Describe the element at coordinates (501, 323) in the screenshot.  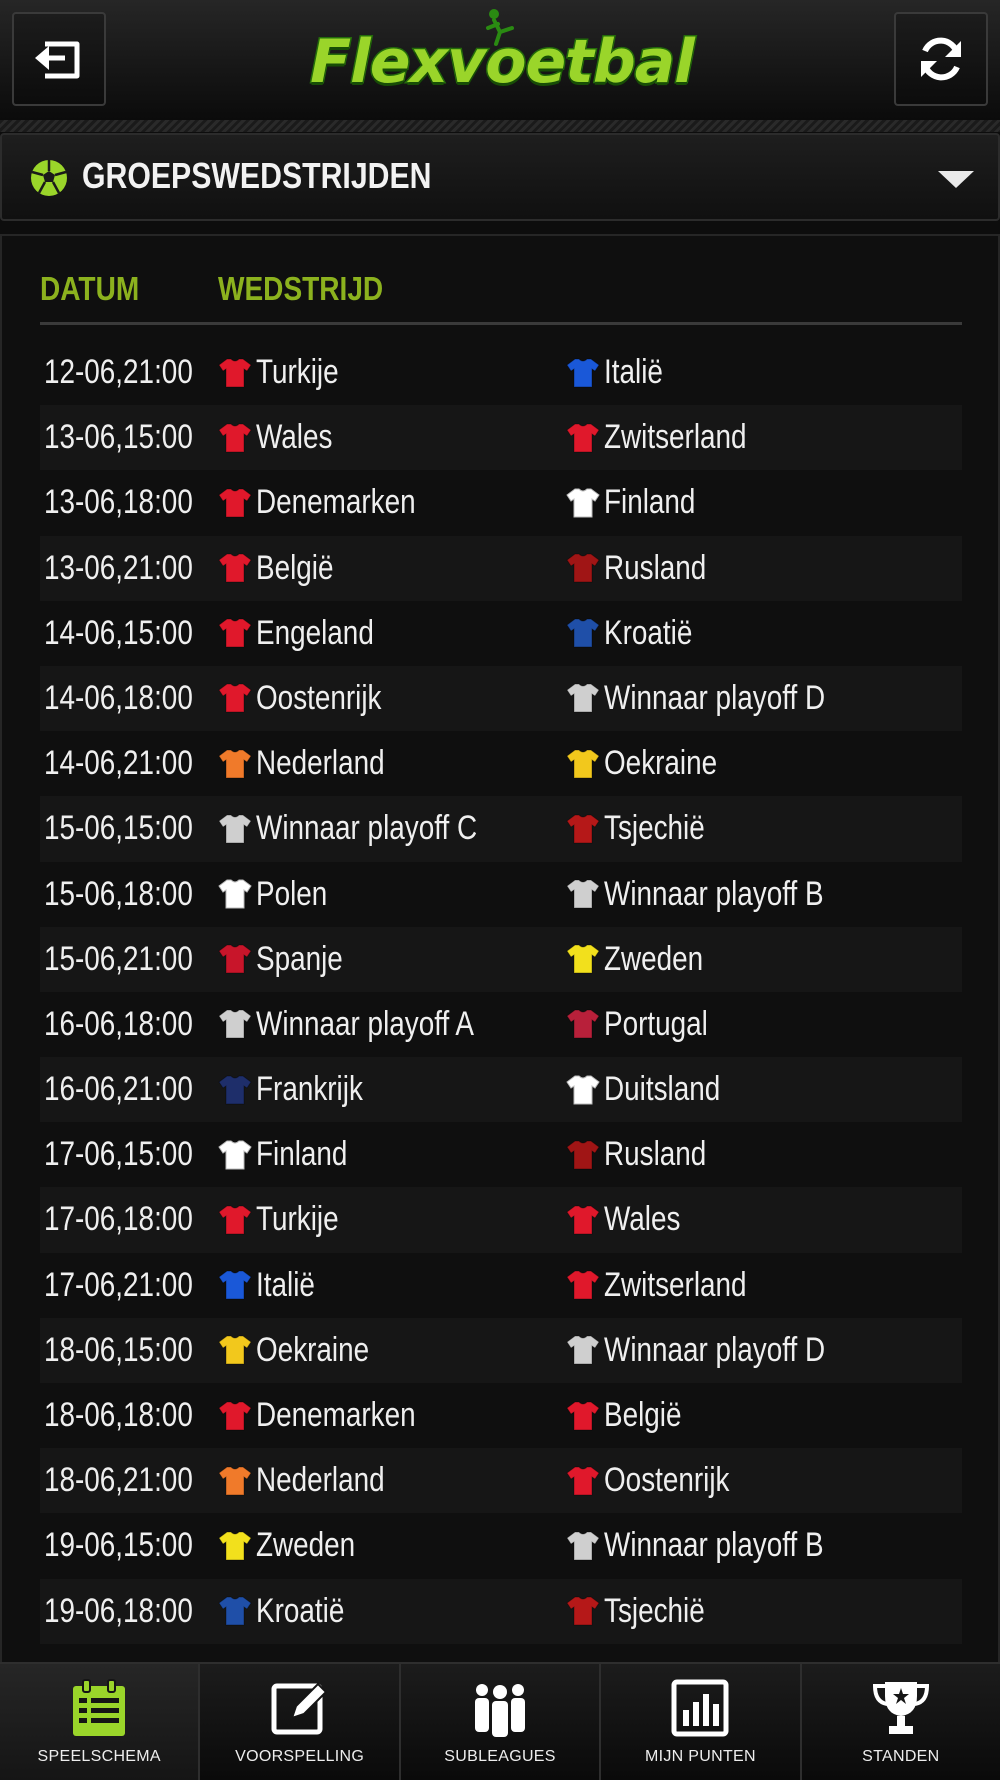
I see `header-divider-line` at that location.